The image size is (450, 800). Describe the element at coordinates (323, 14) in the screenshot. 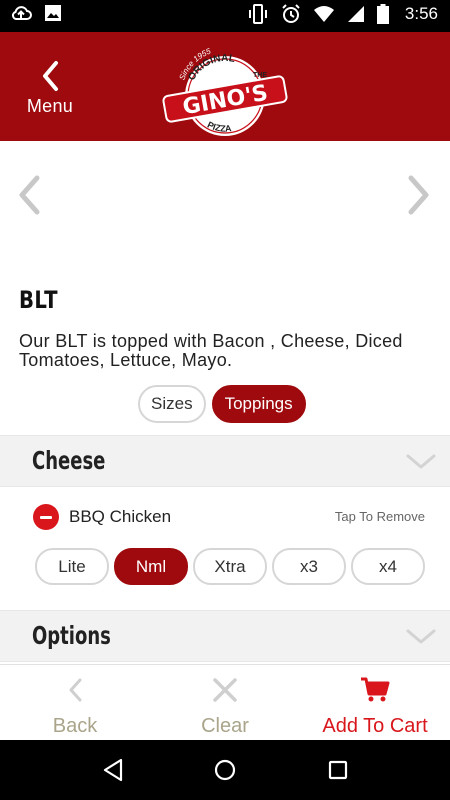

I see `wifi-icon` at that location.